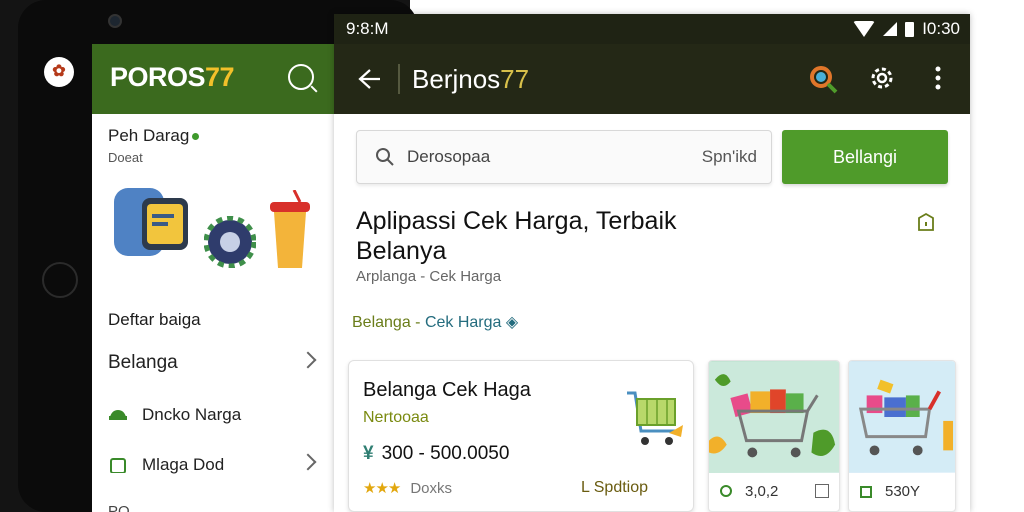 This screenshot has height=512, width=1024. I want to click on drawer-brand: POROS77, so click(172, 77).